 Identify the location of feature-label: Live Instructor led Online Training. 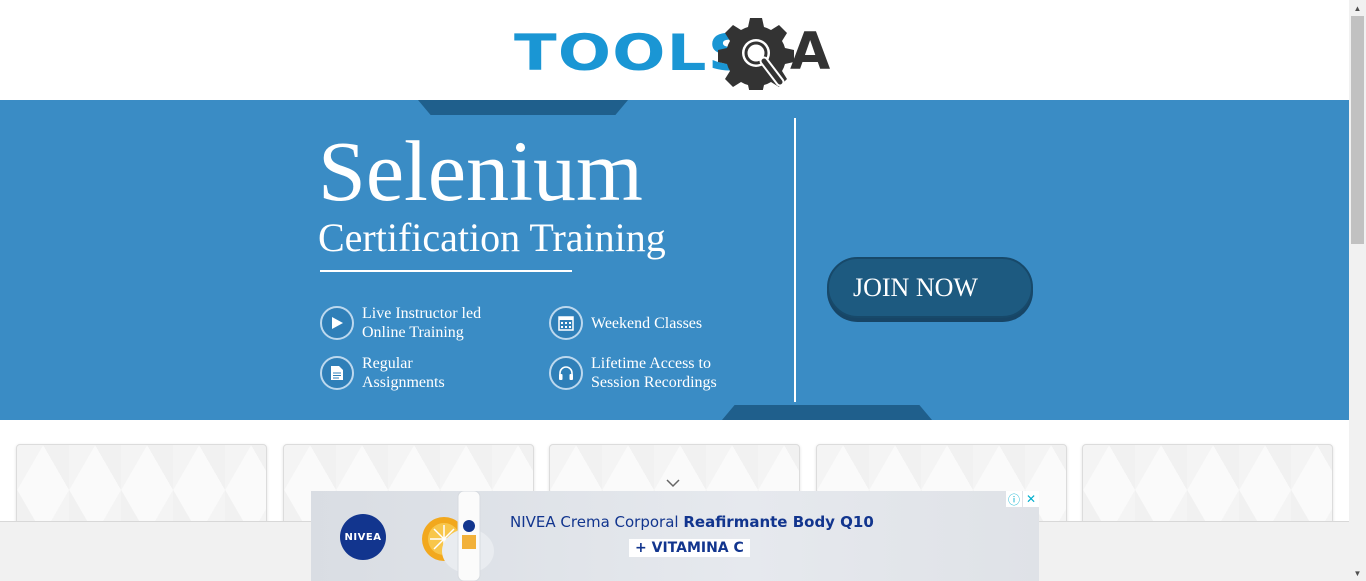
(422, 323).